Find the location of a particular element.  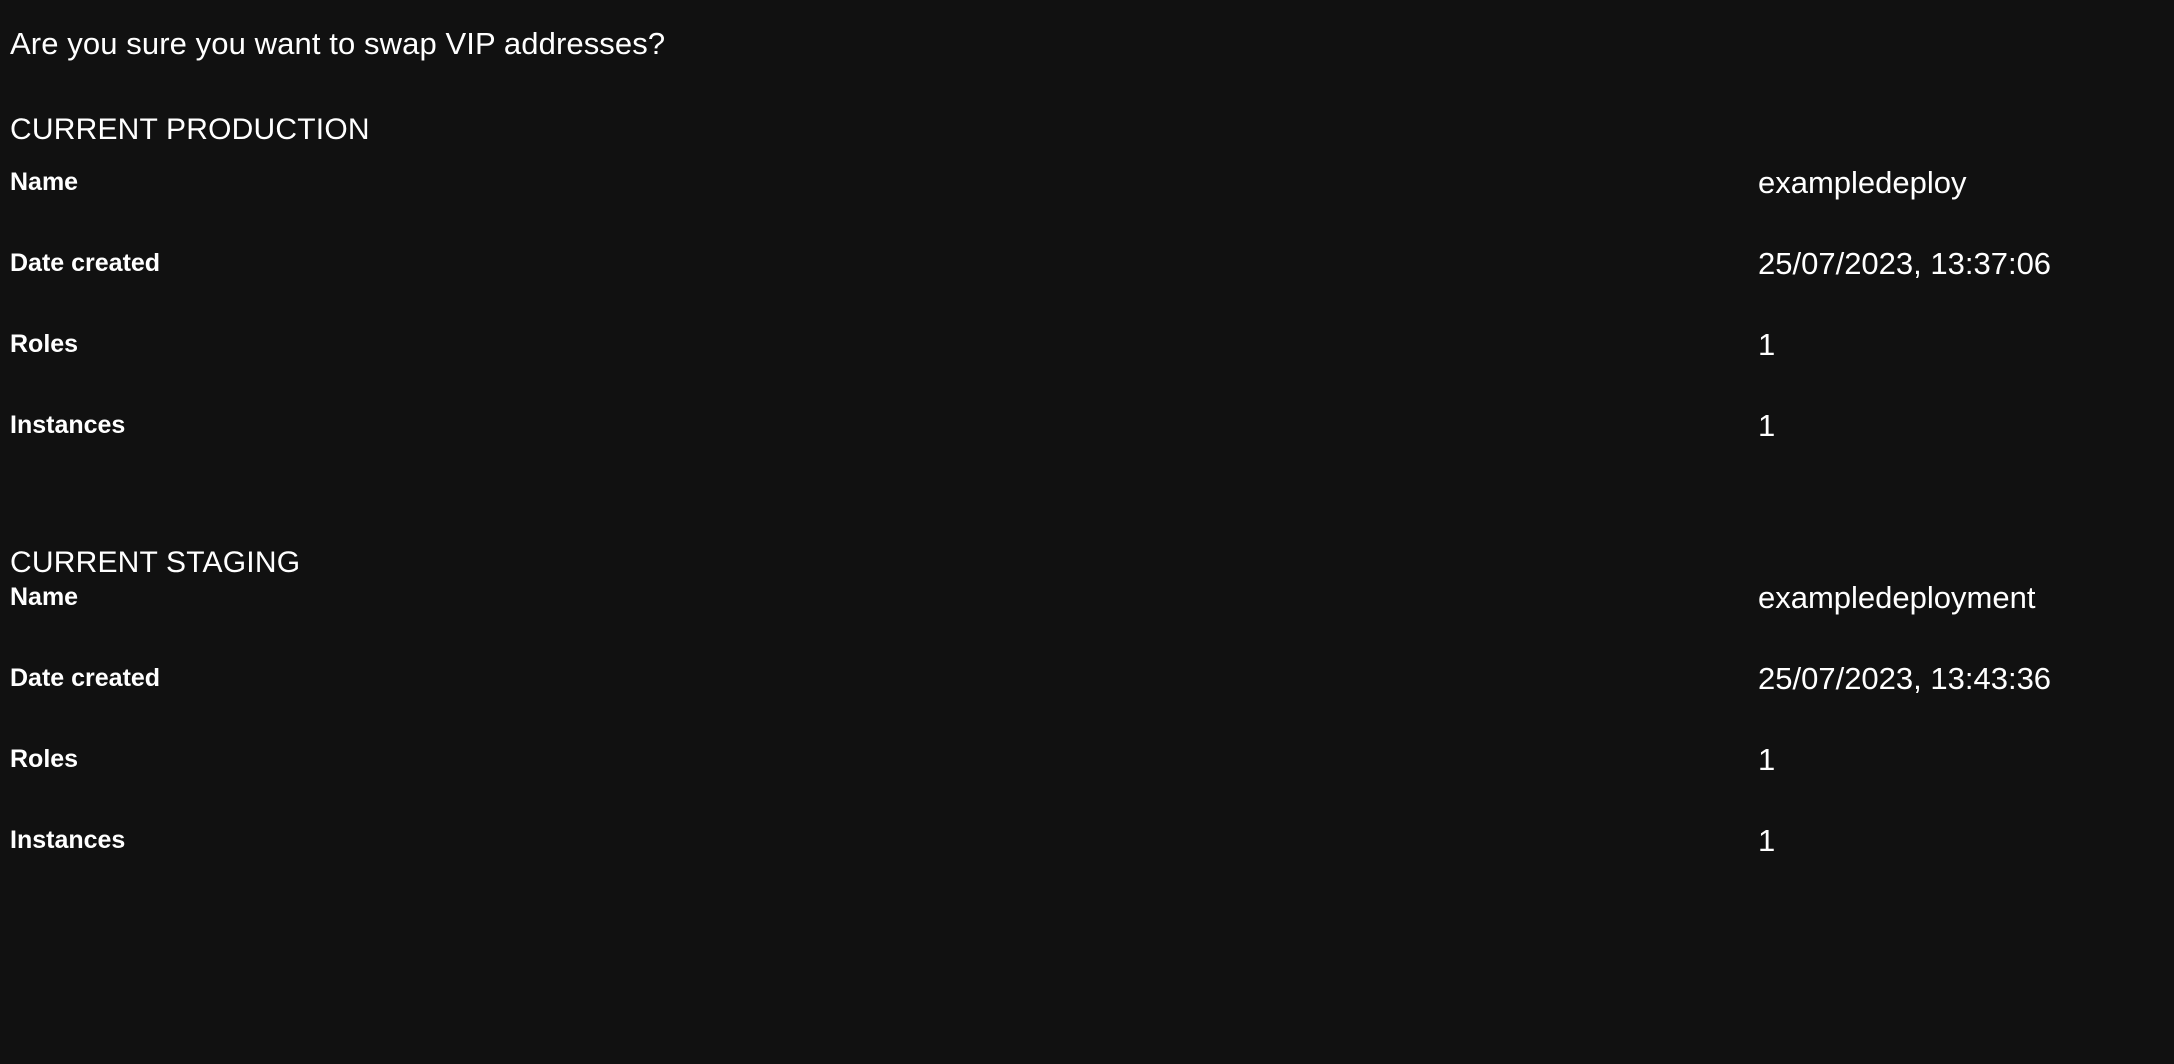

detail-value-name: exampledeploy is located at coordinates (1862, 182).